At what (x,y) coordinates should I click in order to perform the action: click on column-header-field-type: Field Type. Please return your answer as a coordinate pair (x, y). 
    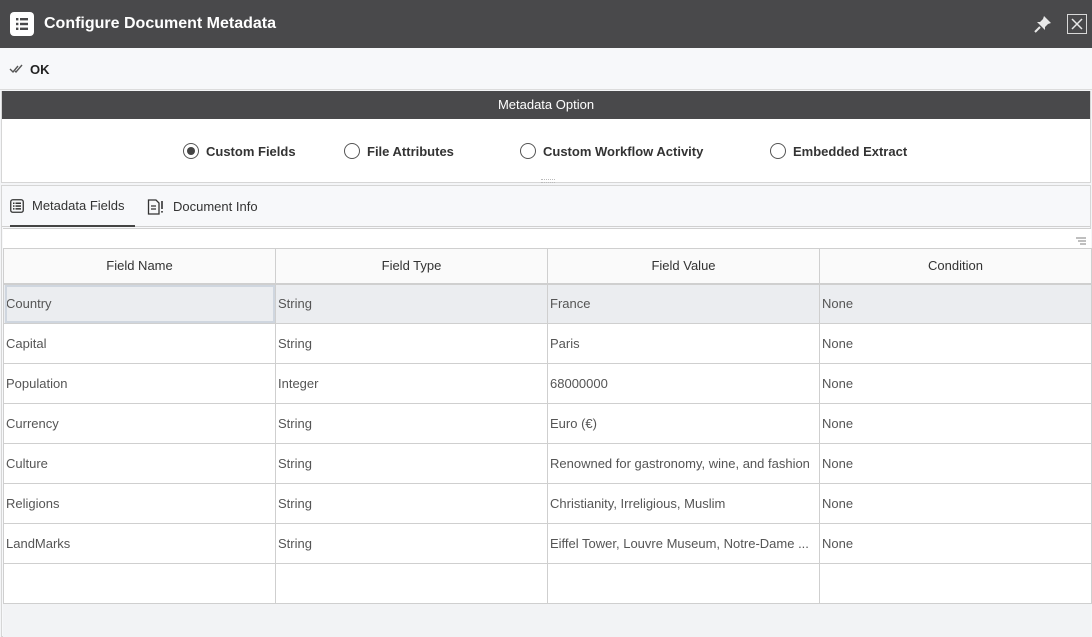
    Looking at the image, I should click on (411, 266).